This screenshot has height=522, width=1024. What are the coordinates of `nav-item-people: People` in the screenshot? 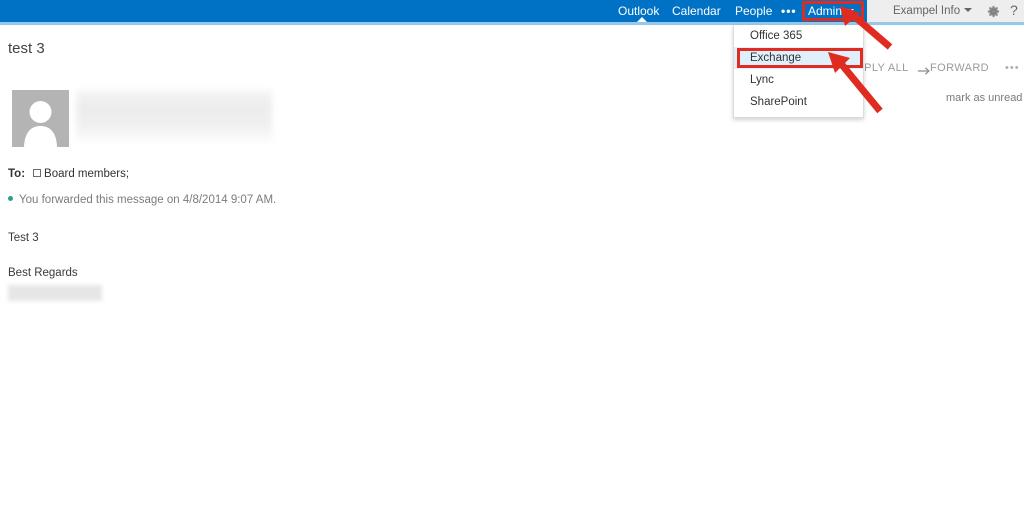 It's located at (753, 11).